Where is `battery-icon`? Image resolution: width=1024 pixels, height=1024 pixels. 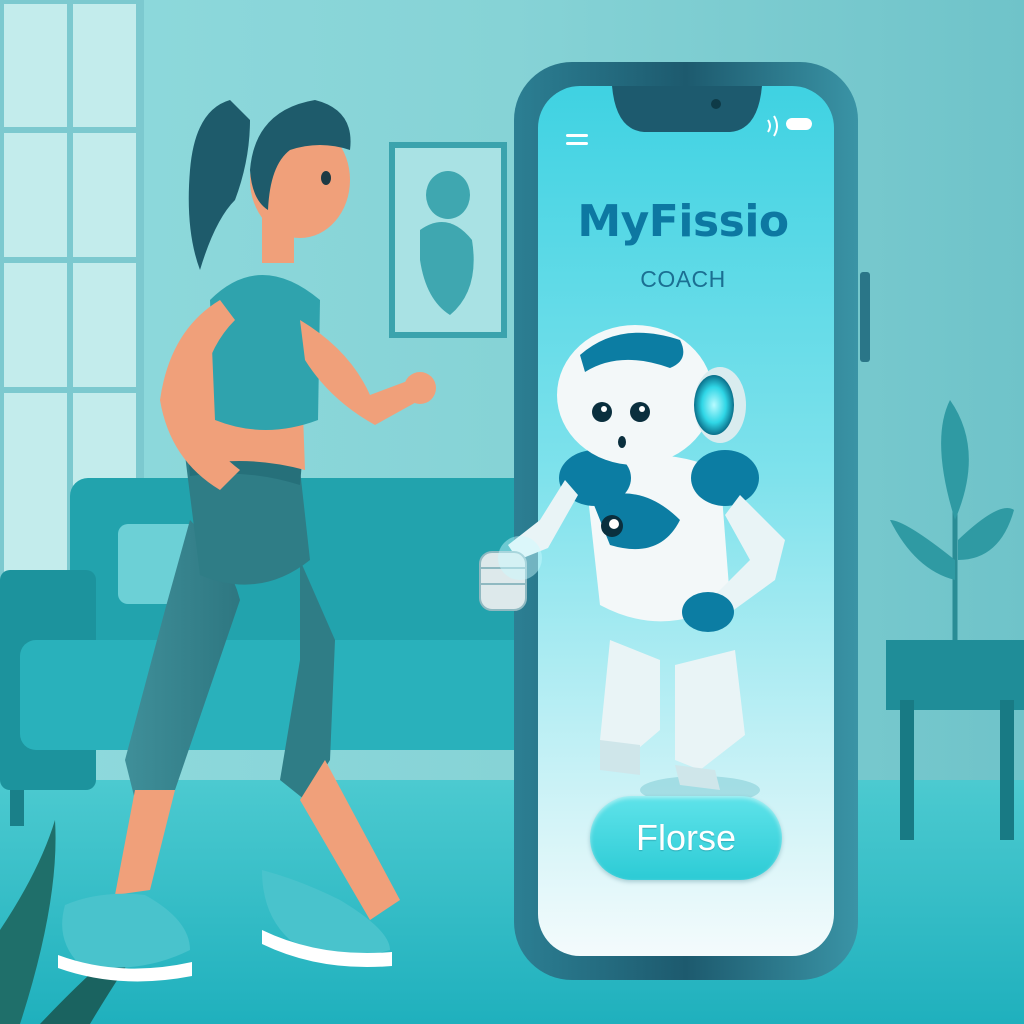
battery-icon is located at coordinates (799, 124).